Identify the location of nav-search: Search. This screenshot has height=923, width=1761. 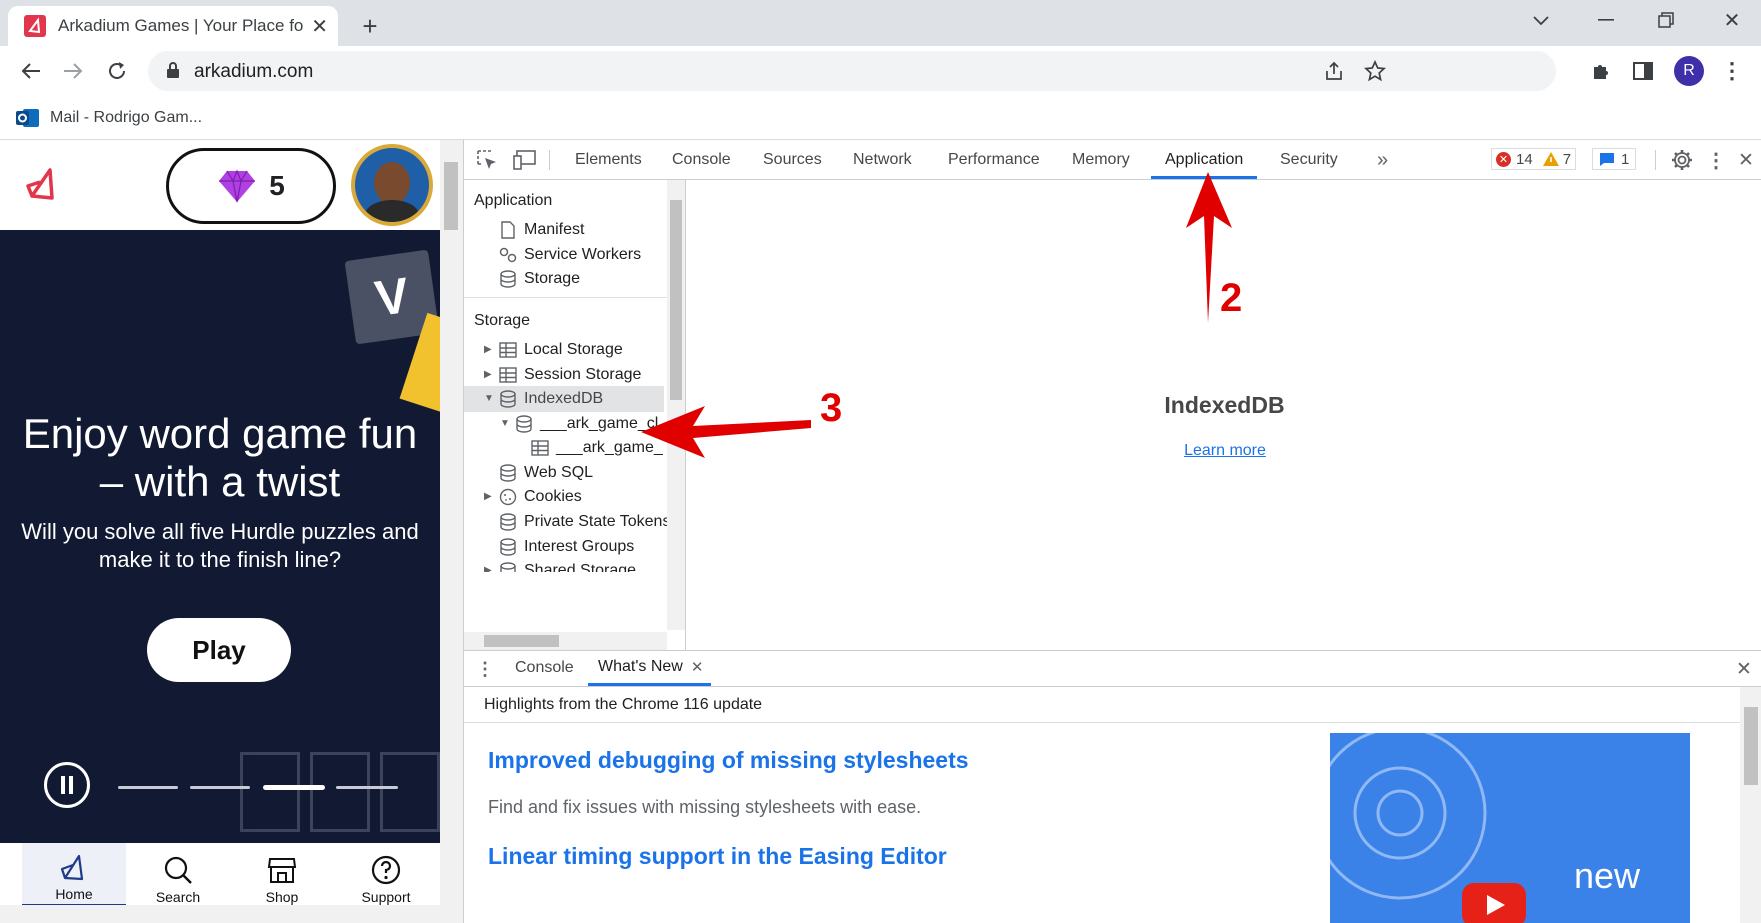
(178, 875).